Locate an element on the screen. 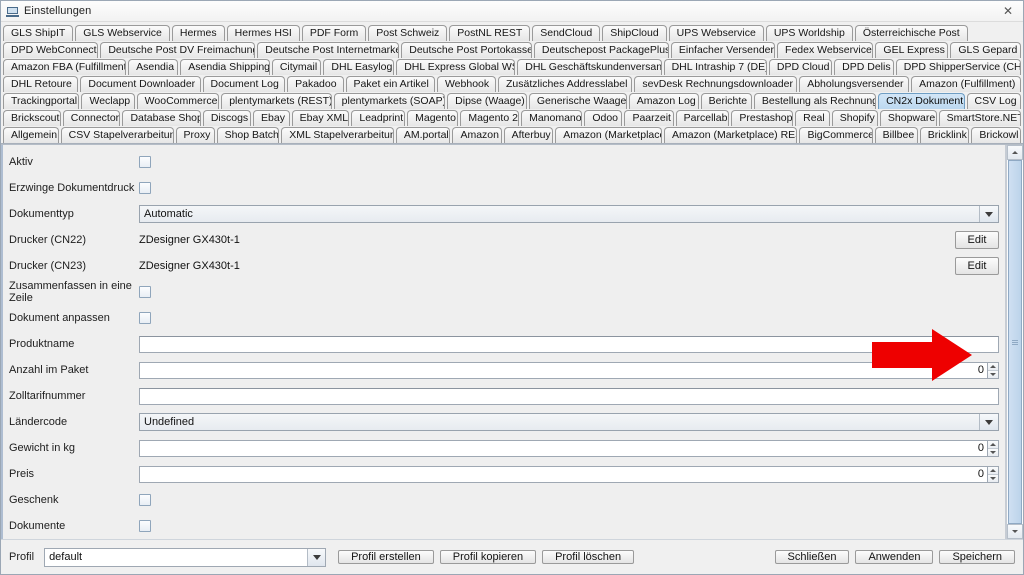 The width and height of the screenshot is (1024, 575). tab-postnl-rest: PostNL REST is located at coordinates (490, 33).